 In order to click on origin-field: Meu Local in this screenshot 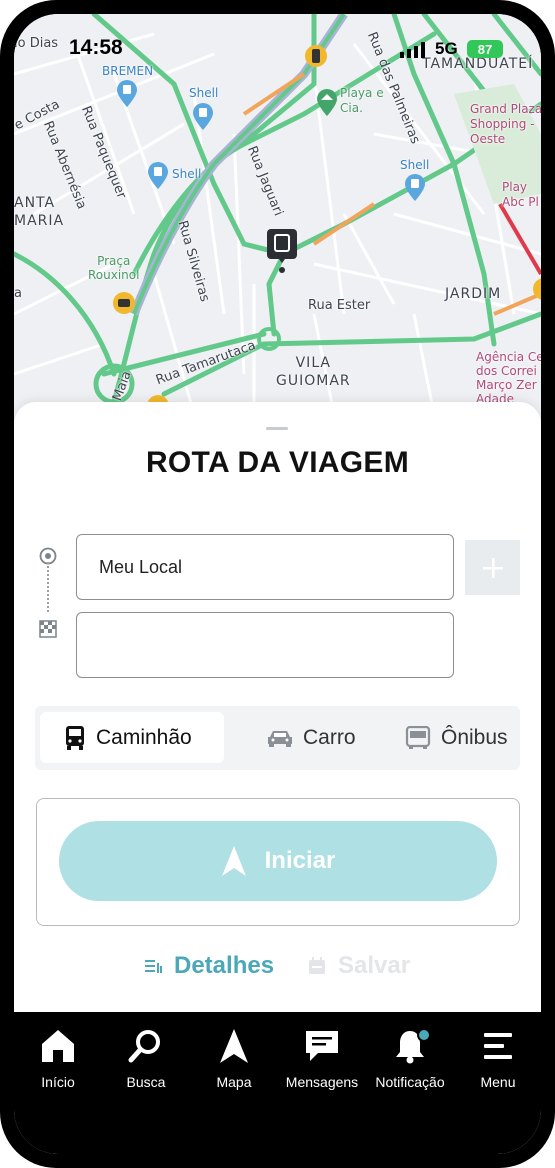, I will do `click(265, 567)`.